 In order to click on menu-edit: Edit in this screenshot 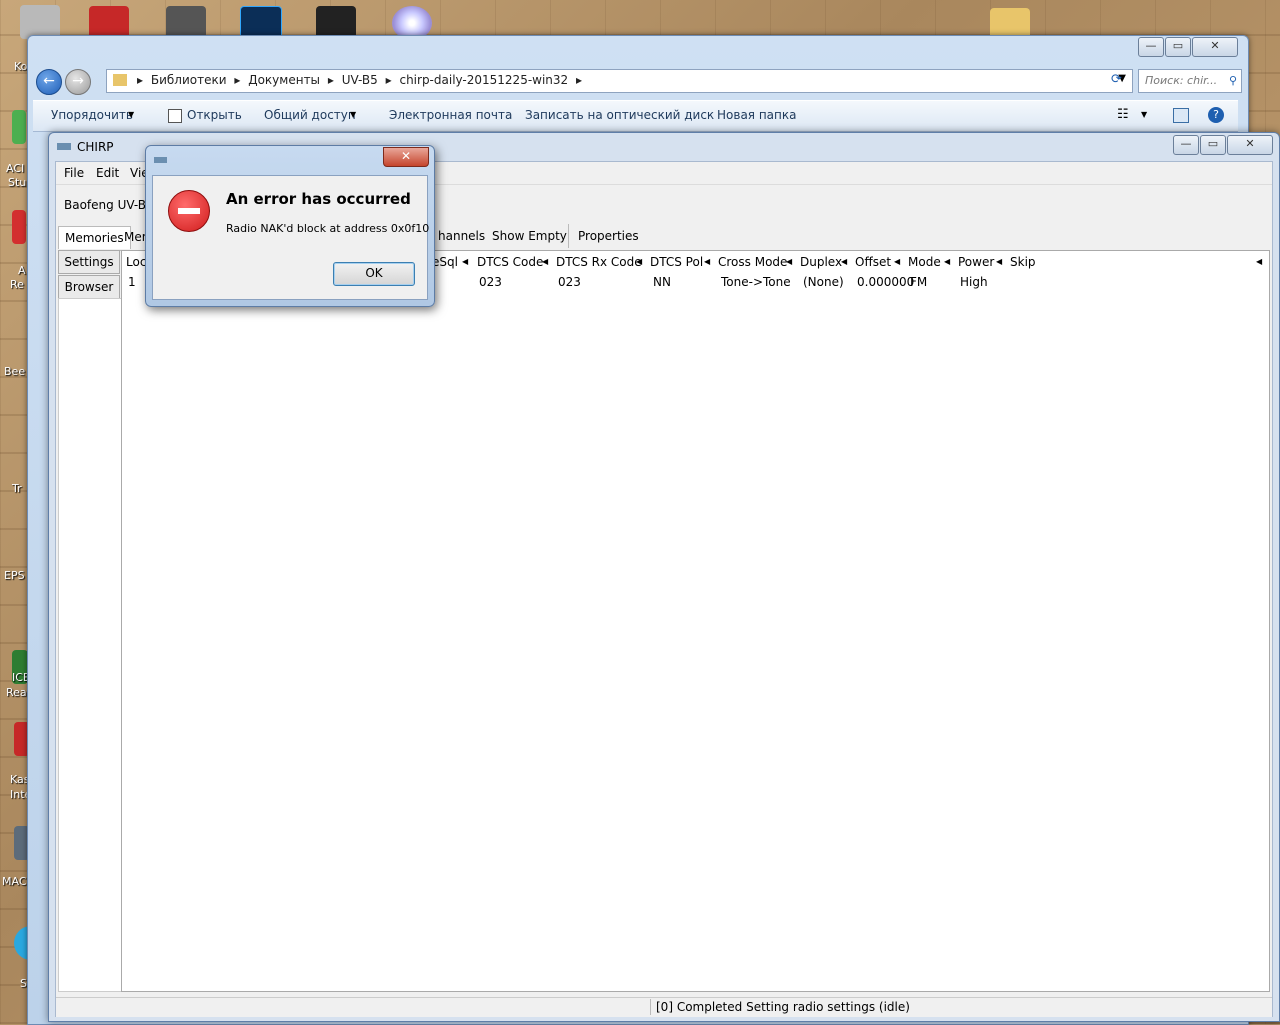, I will do `click(107, 173)`.